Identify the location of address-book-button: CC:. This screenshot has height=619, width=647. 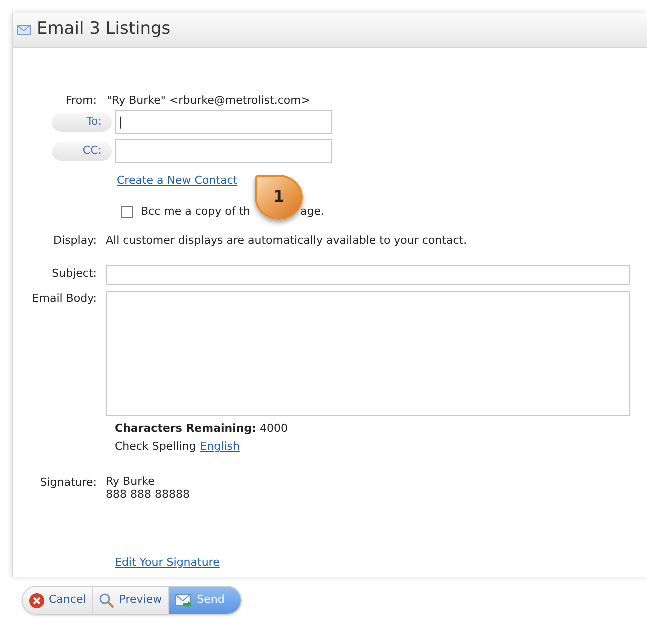
(82, 151).